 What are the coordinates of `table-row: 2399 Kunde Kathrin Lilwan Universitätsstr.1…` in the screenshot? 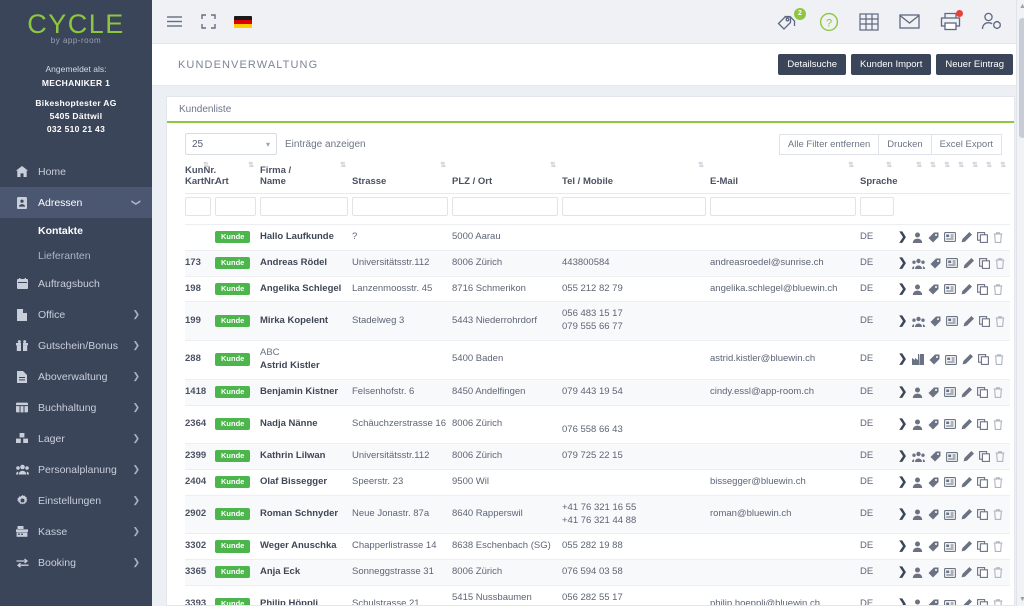 It's located at (597, 456).